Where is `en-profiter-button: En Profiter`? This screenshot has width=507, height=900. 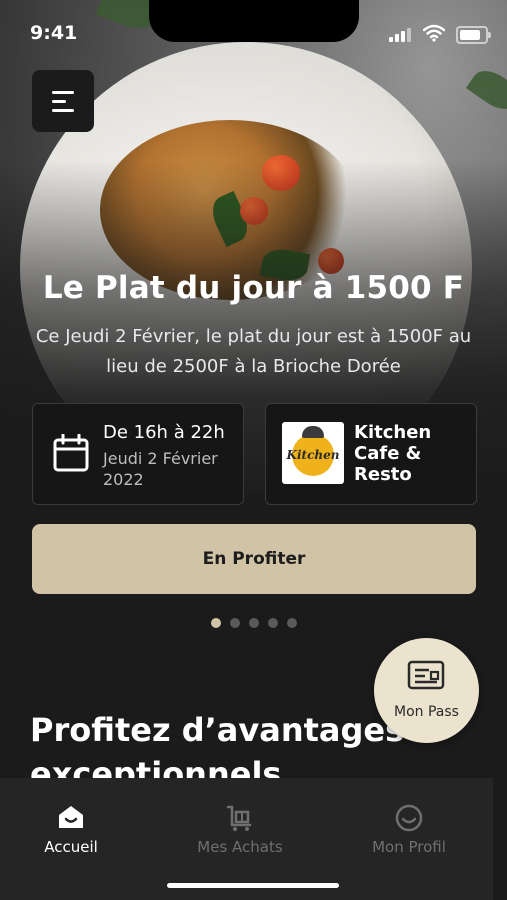
en-profiter-button: En Profiter is located at coordinates (254, 559).